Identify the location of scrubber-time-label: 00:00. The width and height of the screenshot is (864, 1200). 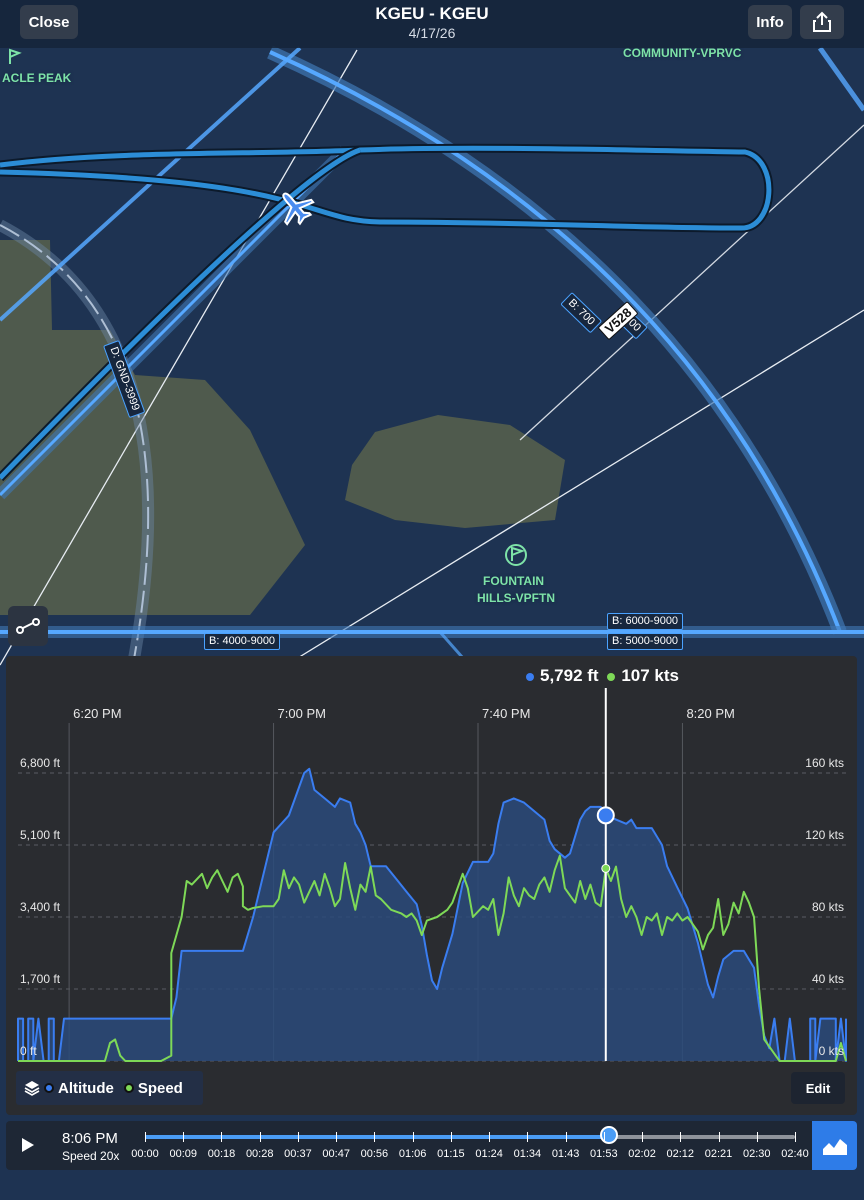
(145, 1154).